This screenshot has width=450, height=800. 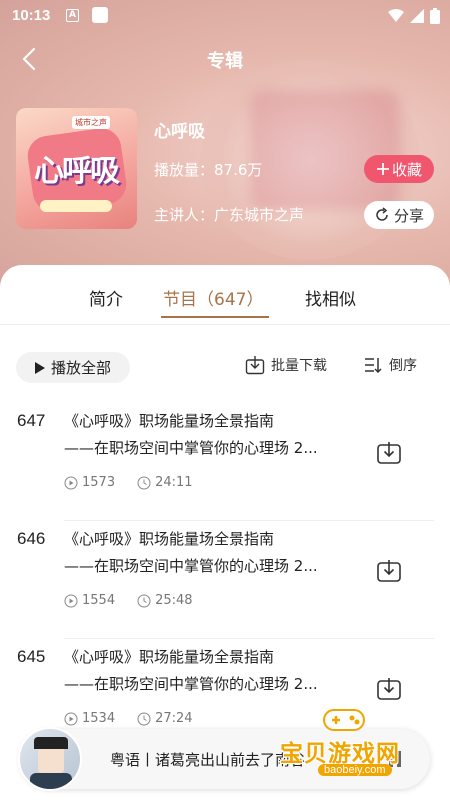 What do you see at coordinates (39, 367) in the screenshot?
I see `play-icon` at bounding box center [39, 367].